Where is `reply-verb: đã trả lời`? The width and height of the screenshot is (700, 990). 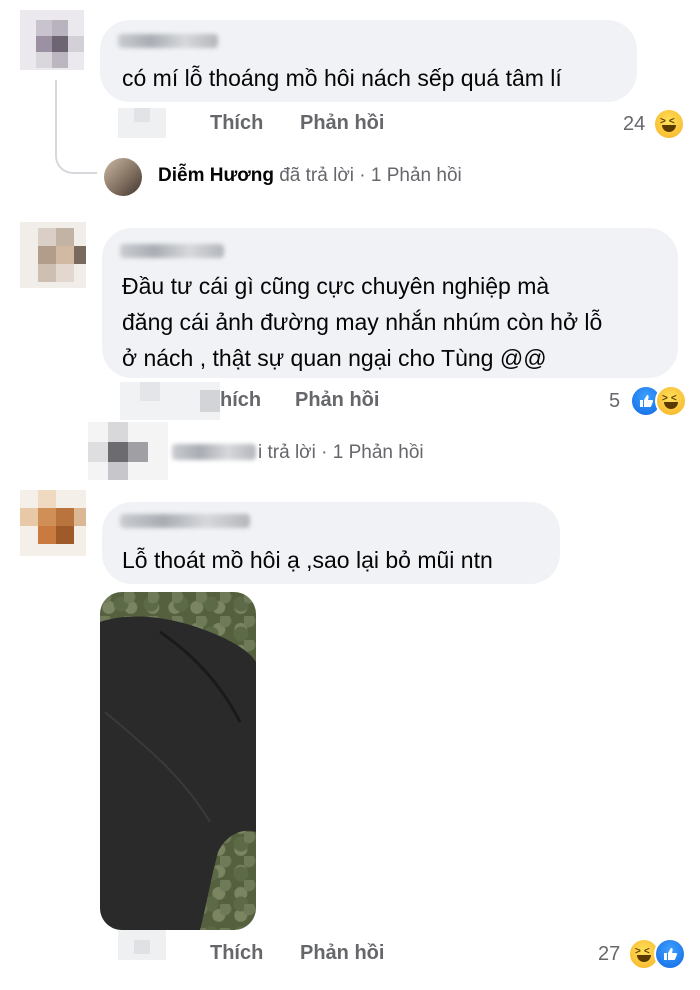 reply-verb: đã trả lời is located at coordinates (317, 175).